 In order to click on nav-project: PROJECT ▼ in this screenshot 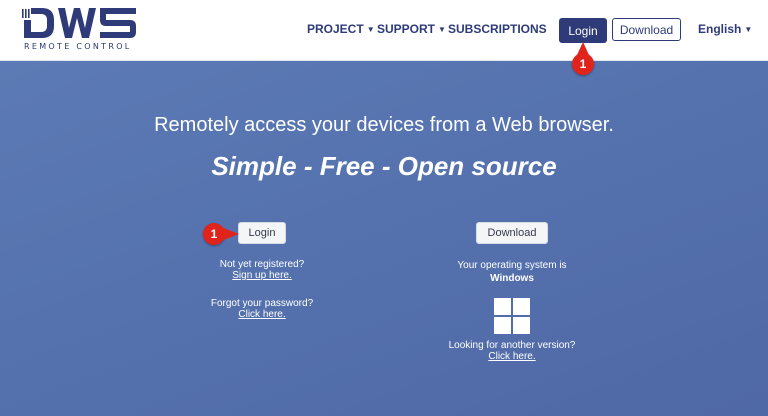, I will do `click(341, 29)`.